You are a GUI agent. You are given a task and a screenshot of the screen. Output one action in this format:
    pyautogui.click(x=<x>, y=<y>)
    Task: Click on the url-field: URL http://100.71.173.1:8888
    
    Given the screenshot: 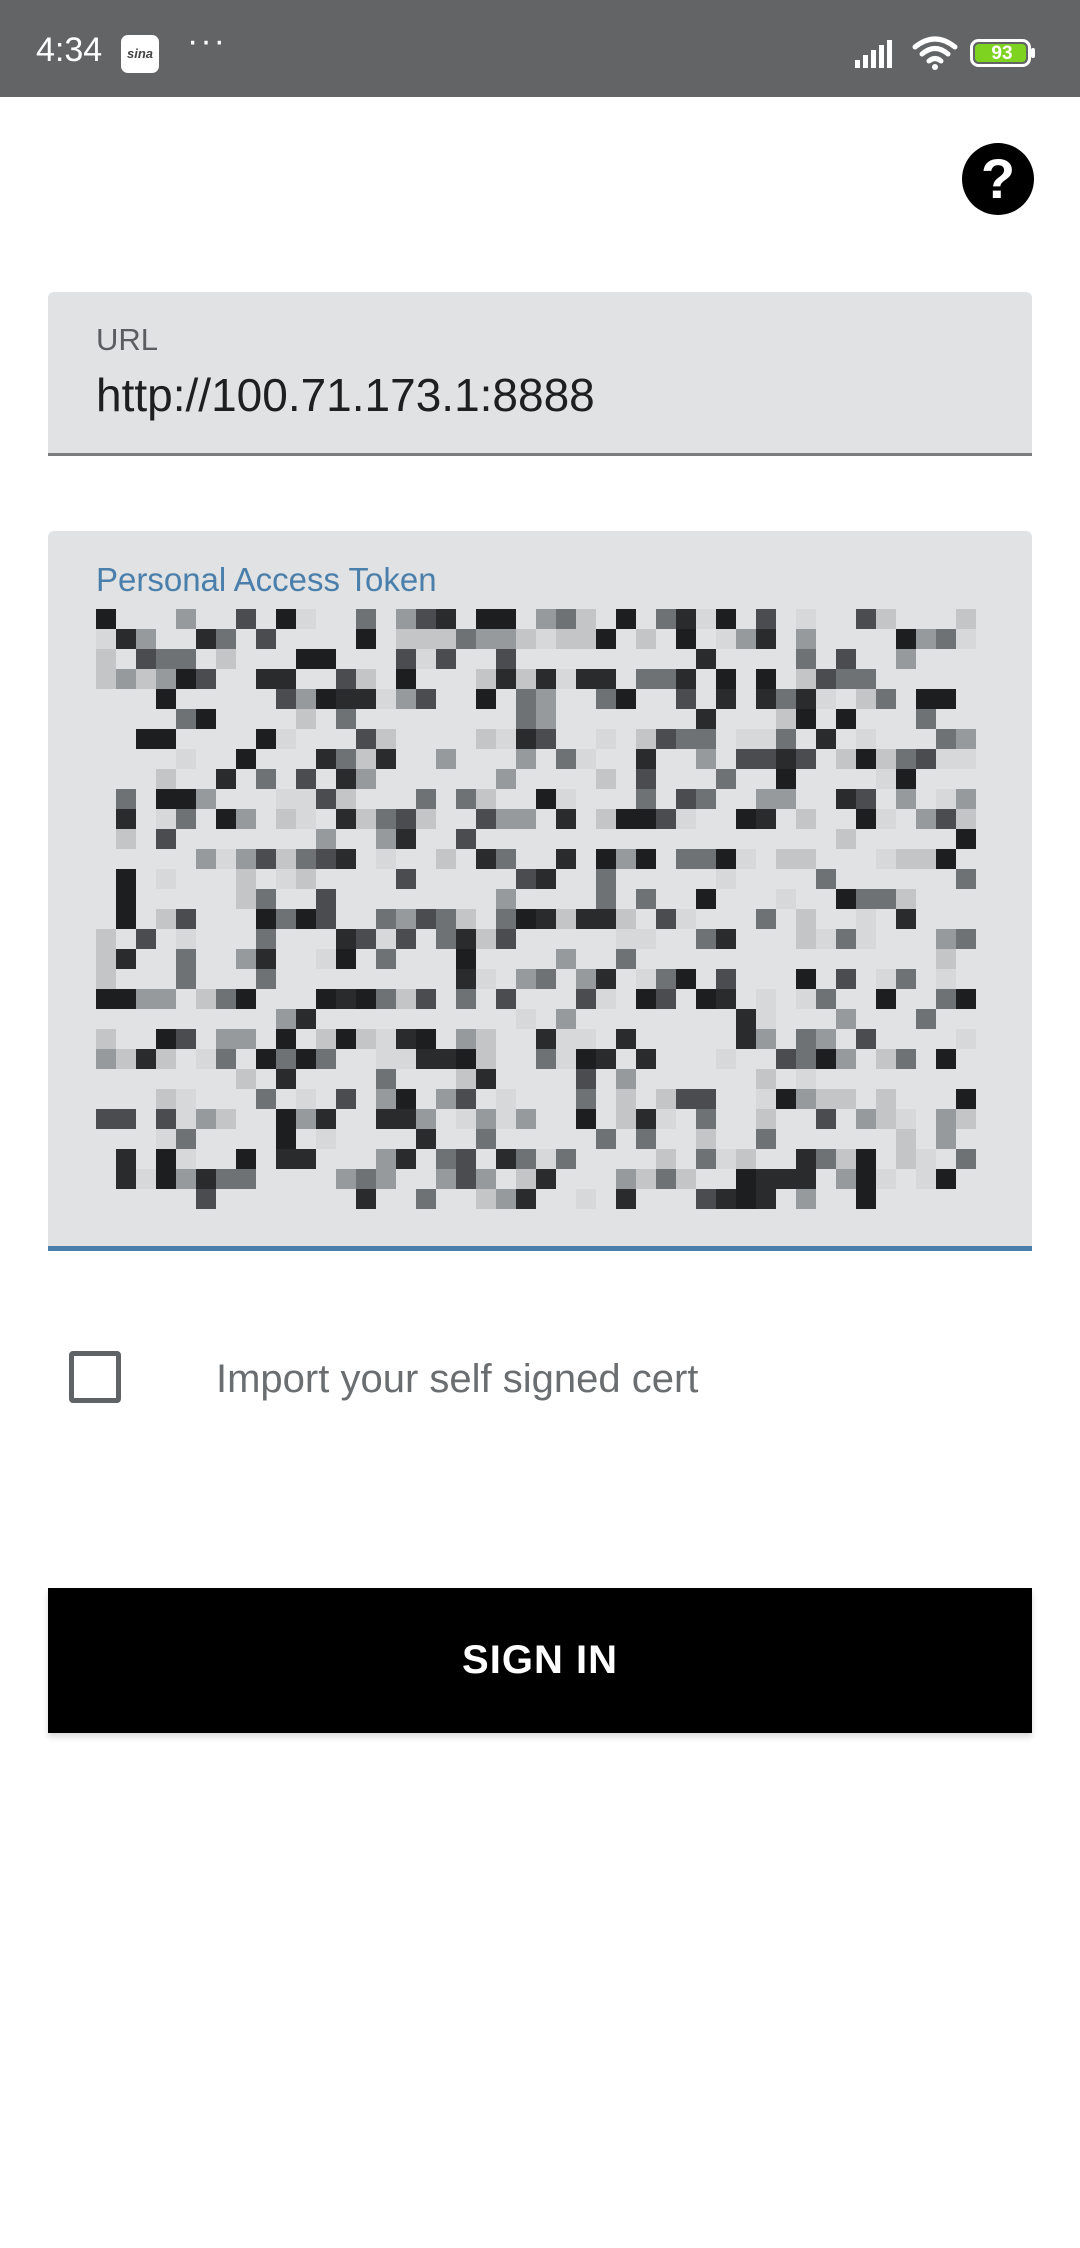 What is the action you would take?
    pyautogui.click(x=540, y=374)
    